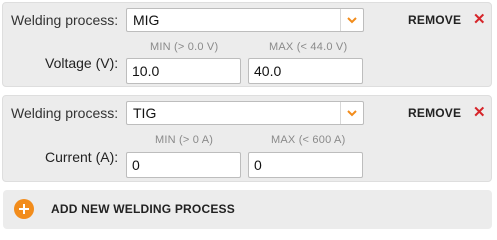 This screenshot has height=240, width=497. I want to click on min-column-header: MIN (> 0.0 V), so click(184, 47).